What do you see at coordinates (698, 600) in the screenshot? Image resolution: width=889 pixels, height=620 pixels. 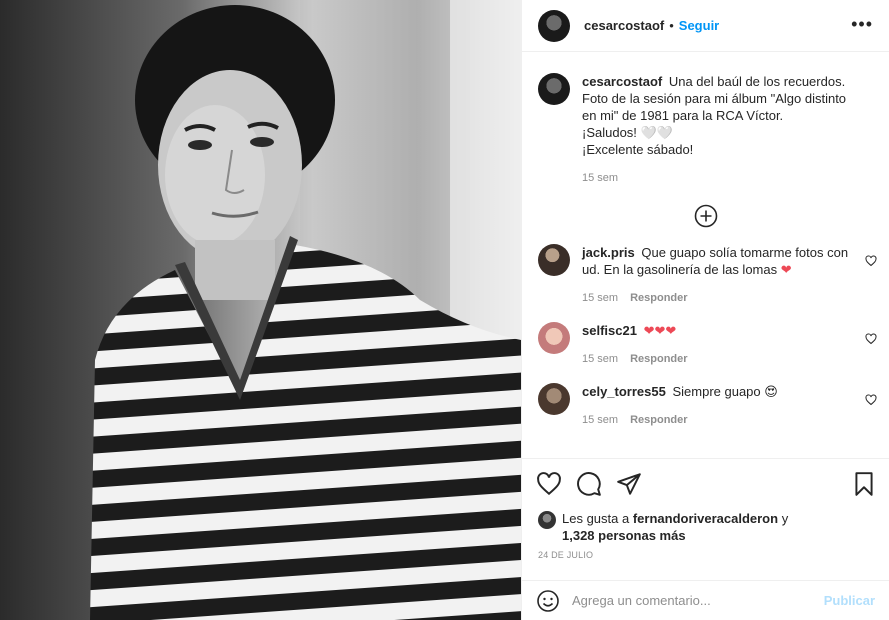 I see `comment-input` at bounding box center [698, 600].